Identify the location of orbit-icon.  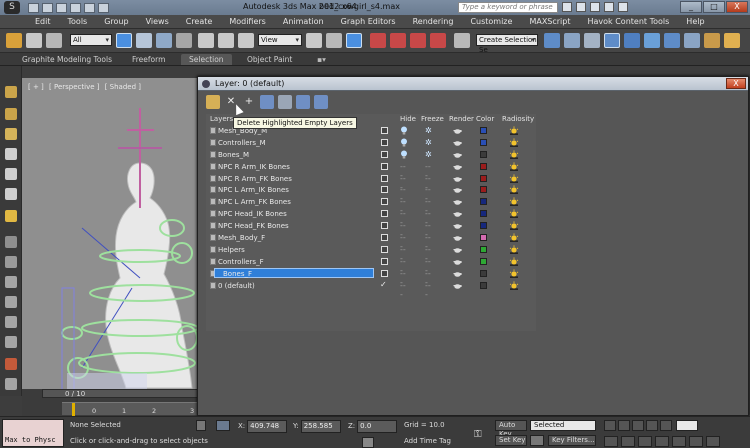
(696, 441).